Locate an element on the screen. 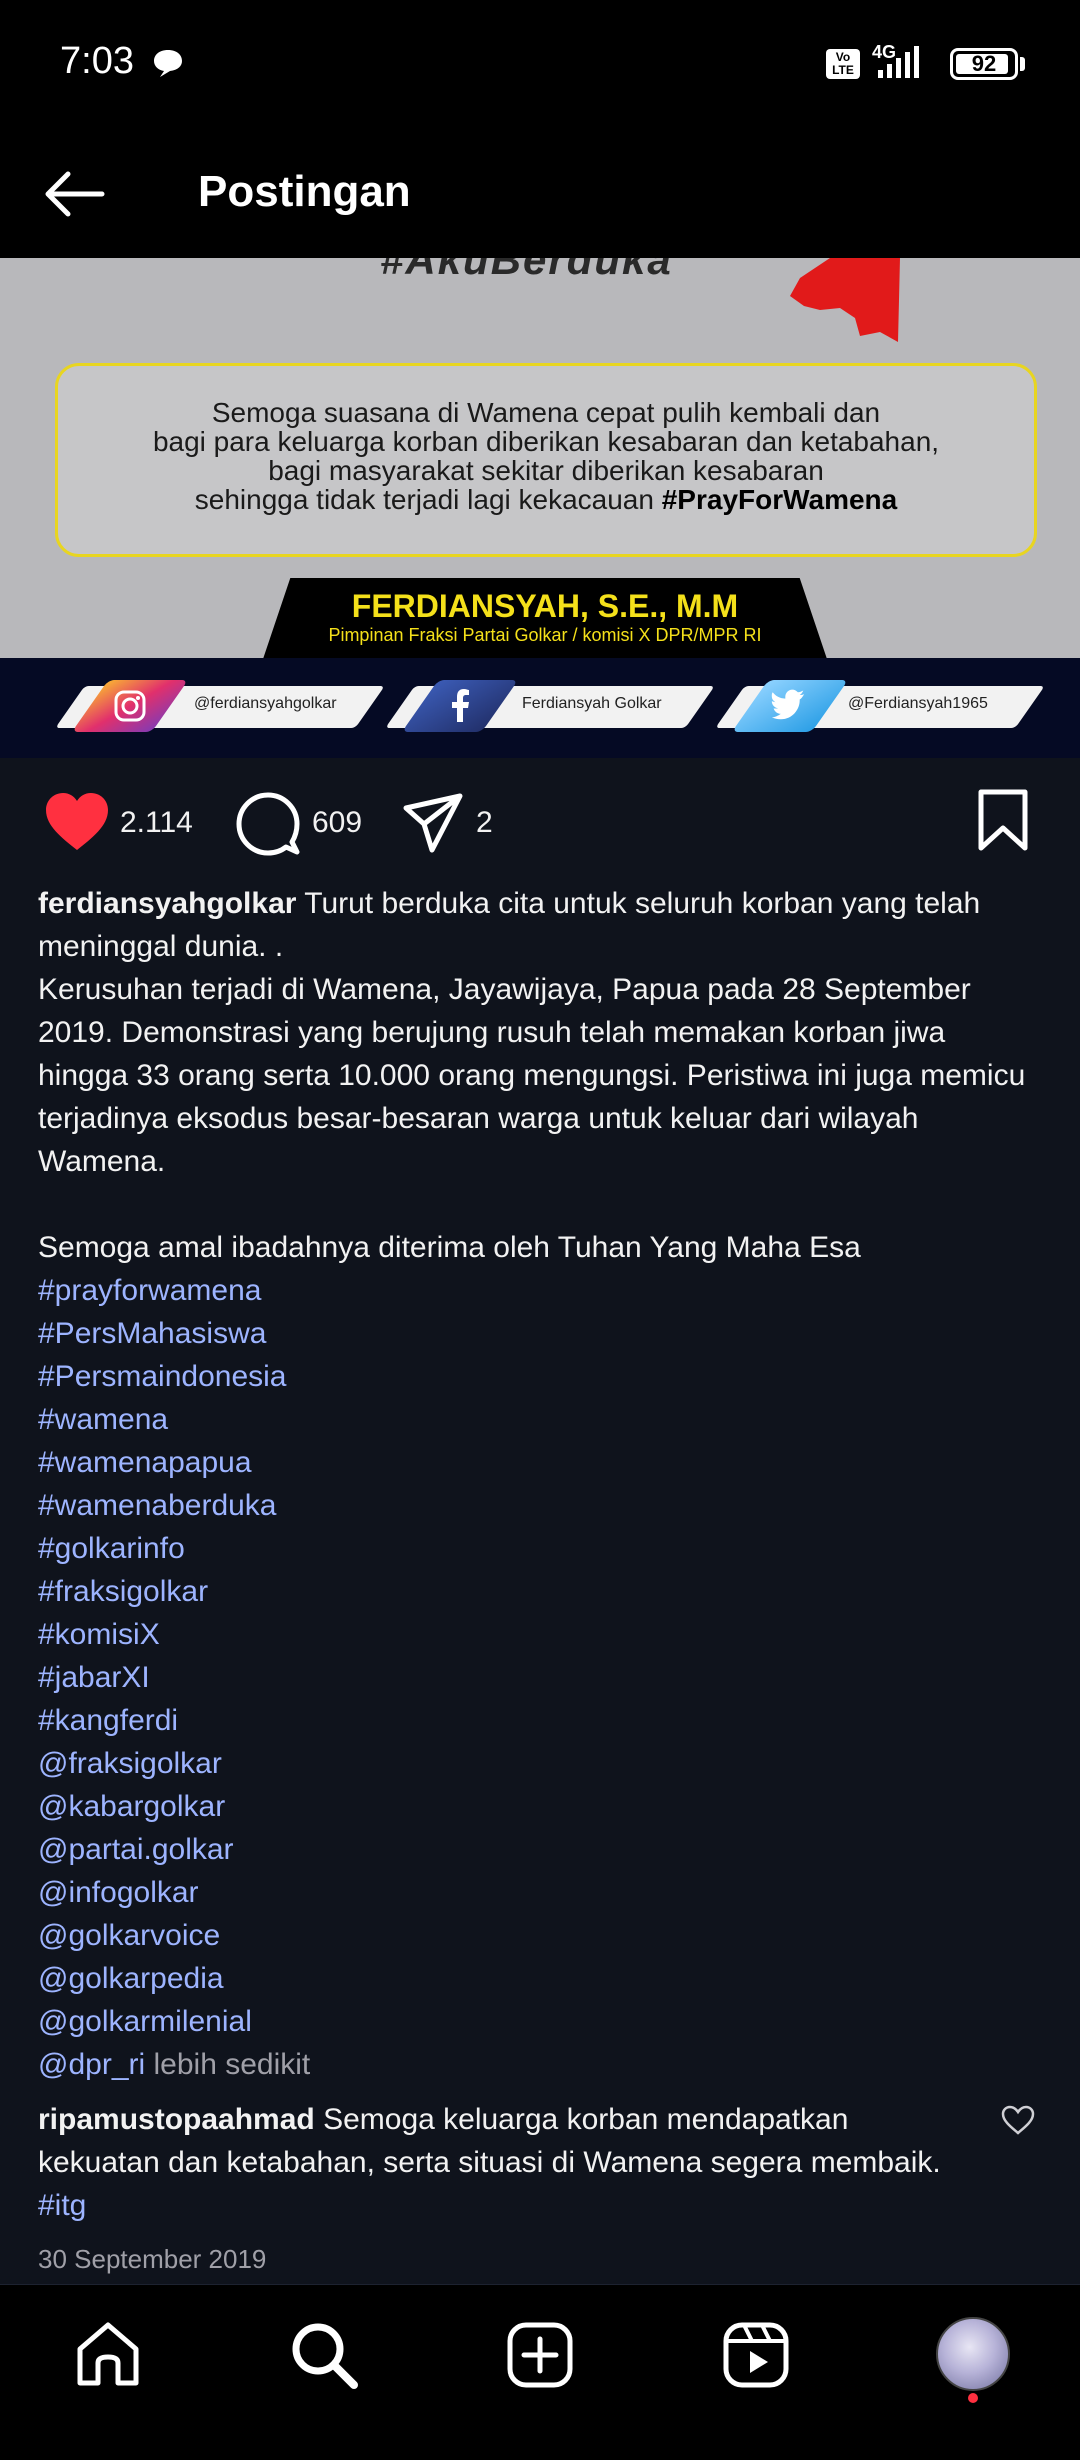  caption-tag: #wamena is located at coordinates (538, 1419).